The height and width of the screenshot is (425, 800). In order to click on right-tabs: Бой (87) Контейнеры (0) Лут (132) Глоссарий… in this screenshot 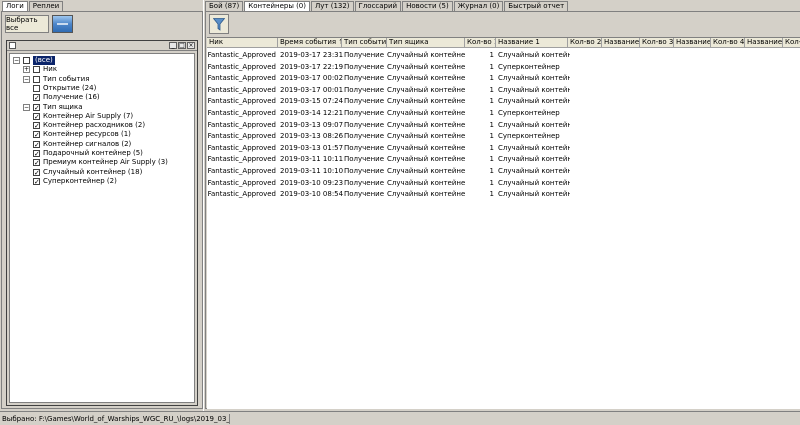, I will do `click(387, 6)`.